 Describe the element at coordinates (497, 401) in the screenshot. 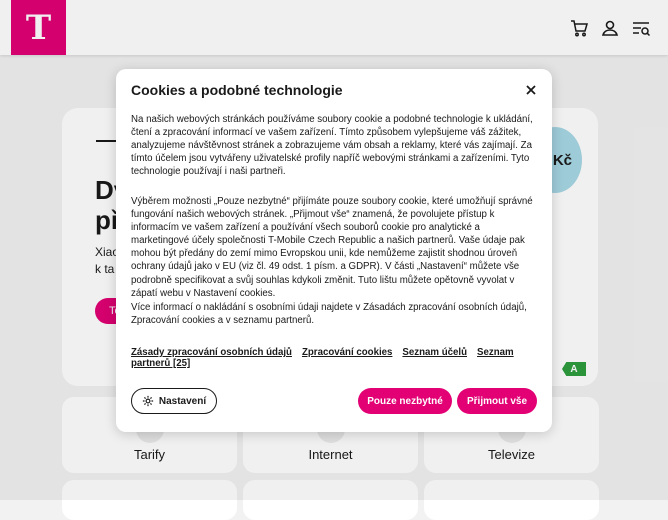

I see `accept-all-button: Přijmout vše` at that location.